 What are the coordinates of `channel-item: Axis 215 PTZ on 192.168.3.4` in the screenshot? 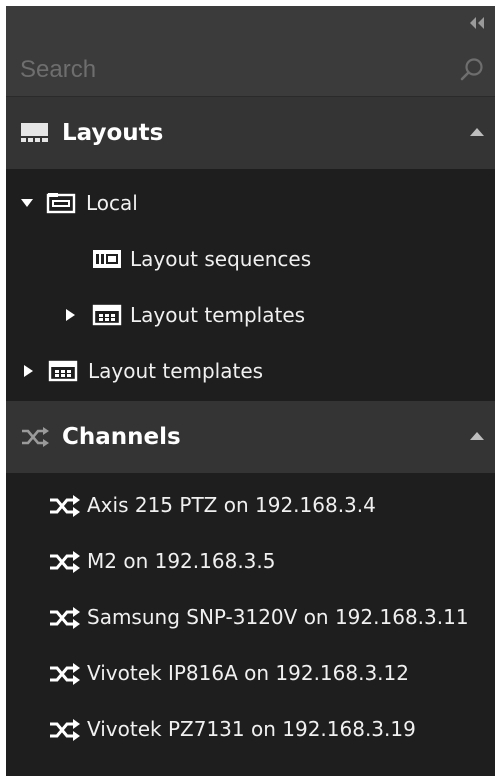 It's located at (250, 505).